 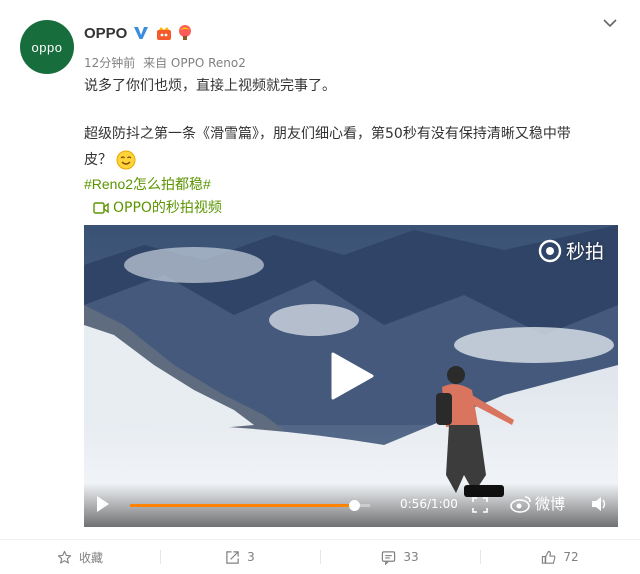 I want to click on avatar-logo-text: oppo, so click(x=47, y=47).